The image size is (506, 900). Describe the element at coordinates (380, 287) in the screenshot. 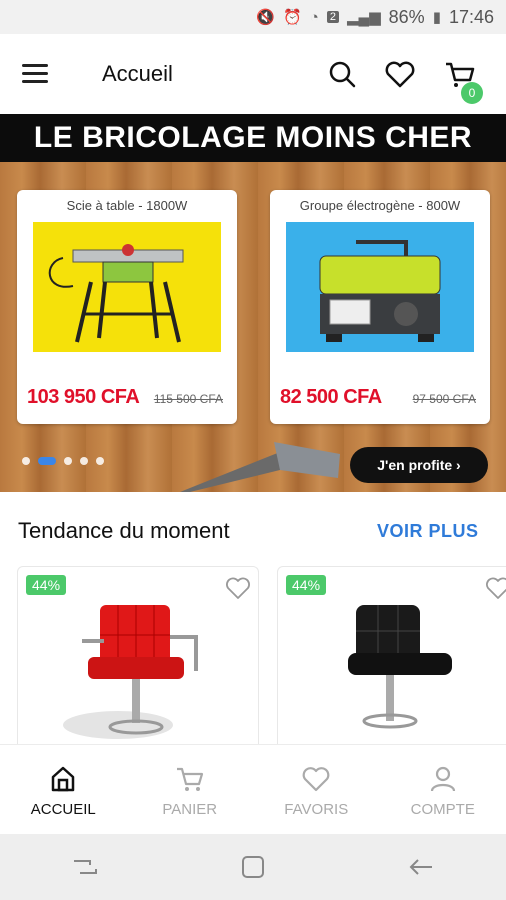

I see `generator-image` at that location.